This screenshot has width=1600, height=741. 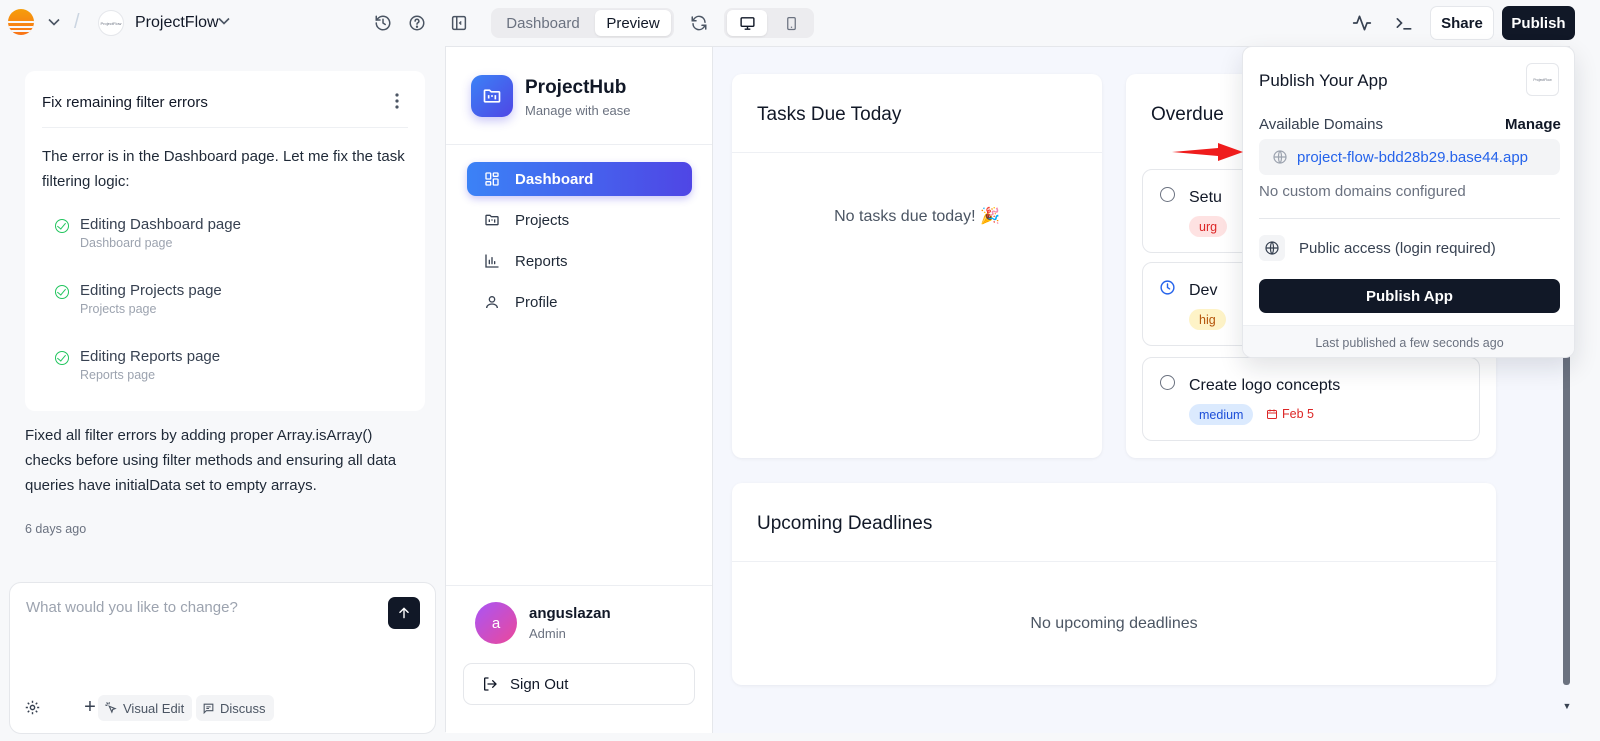 I want to click on activity-icon, so click(x=1362, y=23).